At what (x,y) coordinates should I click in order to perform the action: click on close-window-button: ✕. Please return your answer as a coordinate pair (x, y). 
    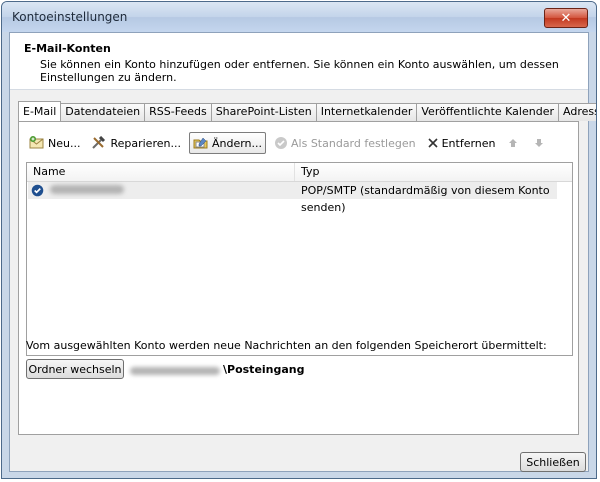
    Looking at the image, I should click on (566, 18).